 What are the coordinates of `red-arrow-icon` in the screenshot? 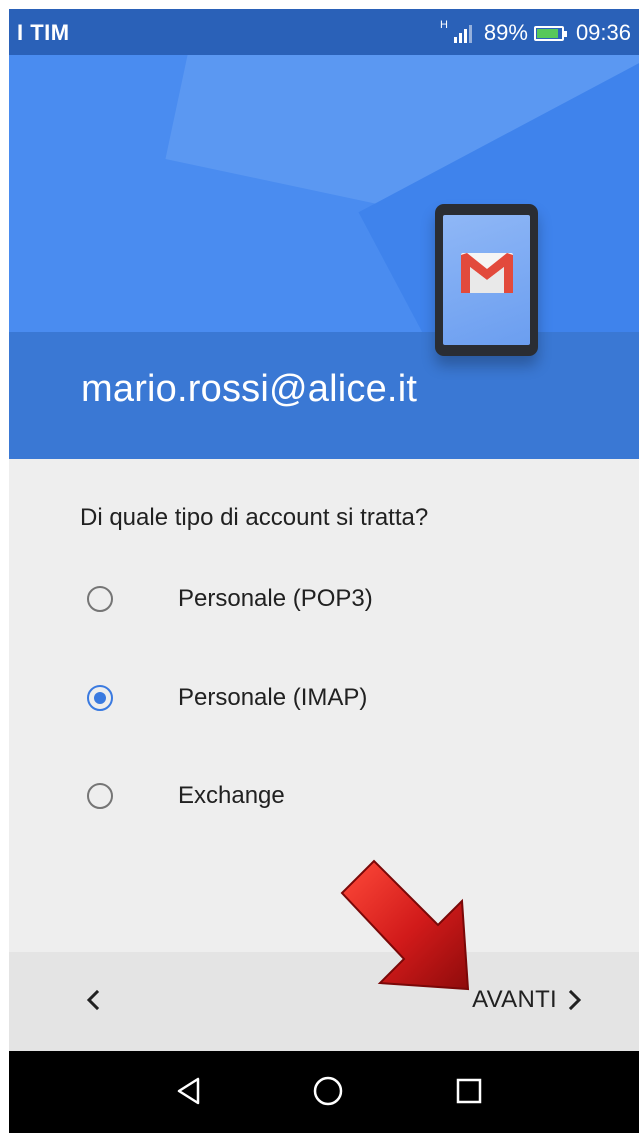 It's located at (405, 925).